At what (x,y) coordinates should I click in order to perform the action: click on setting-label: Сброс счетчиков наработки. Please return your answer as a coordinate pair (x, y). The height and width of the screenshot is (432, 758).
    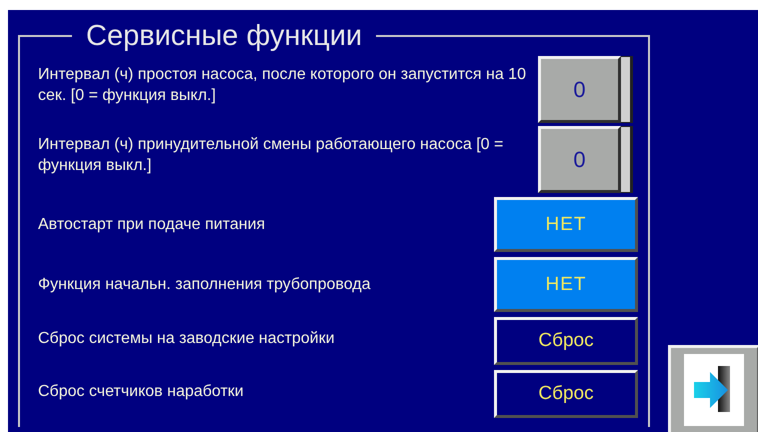
    Looking at the image, I should click on (141, 392).